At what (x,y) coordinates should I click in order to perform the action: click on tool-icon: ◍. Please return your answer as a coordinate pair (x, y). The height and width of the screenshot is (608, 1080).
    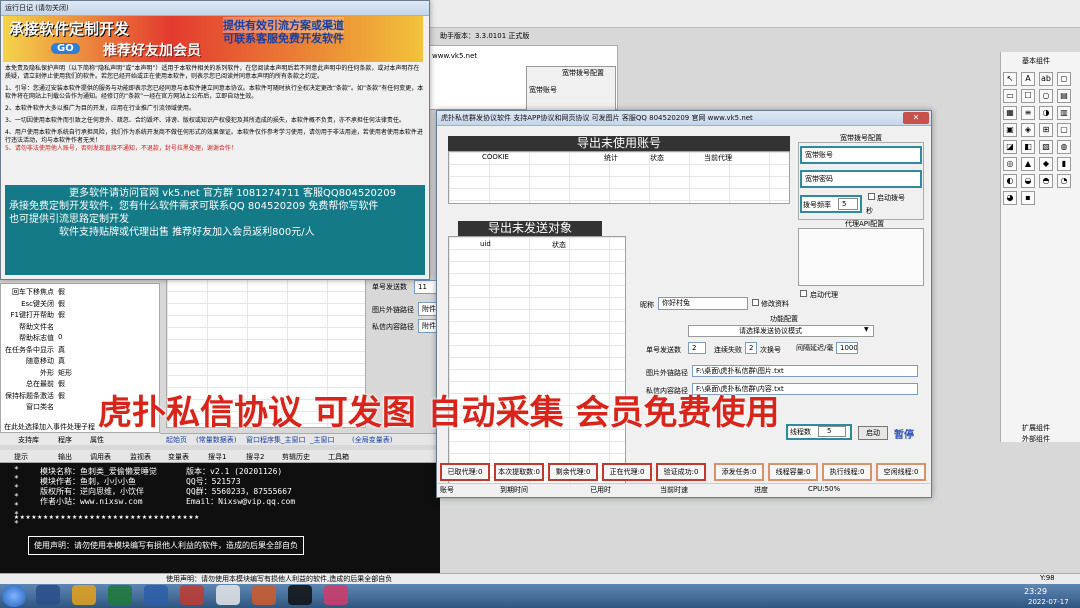
    Looking at the image, I should click on (1064, 147).